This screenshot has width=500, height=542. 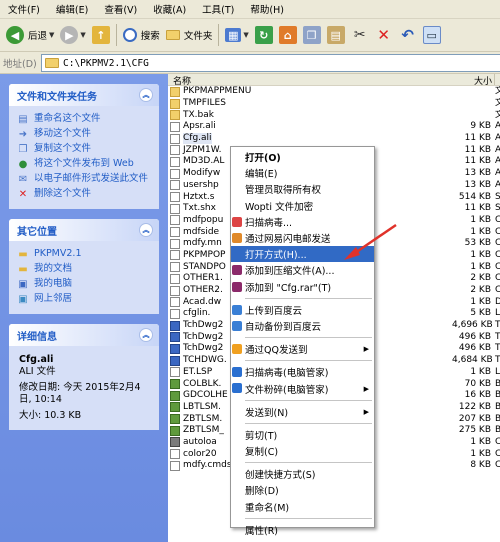 I want to click on menu-item-label: 剪切(T), so click(x=261, y=436).